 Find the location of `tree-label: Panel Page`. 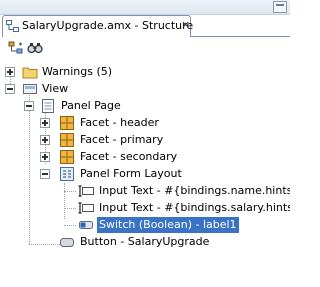

tree-label: Panel Page is located at coordinates (91, 105).